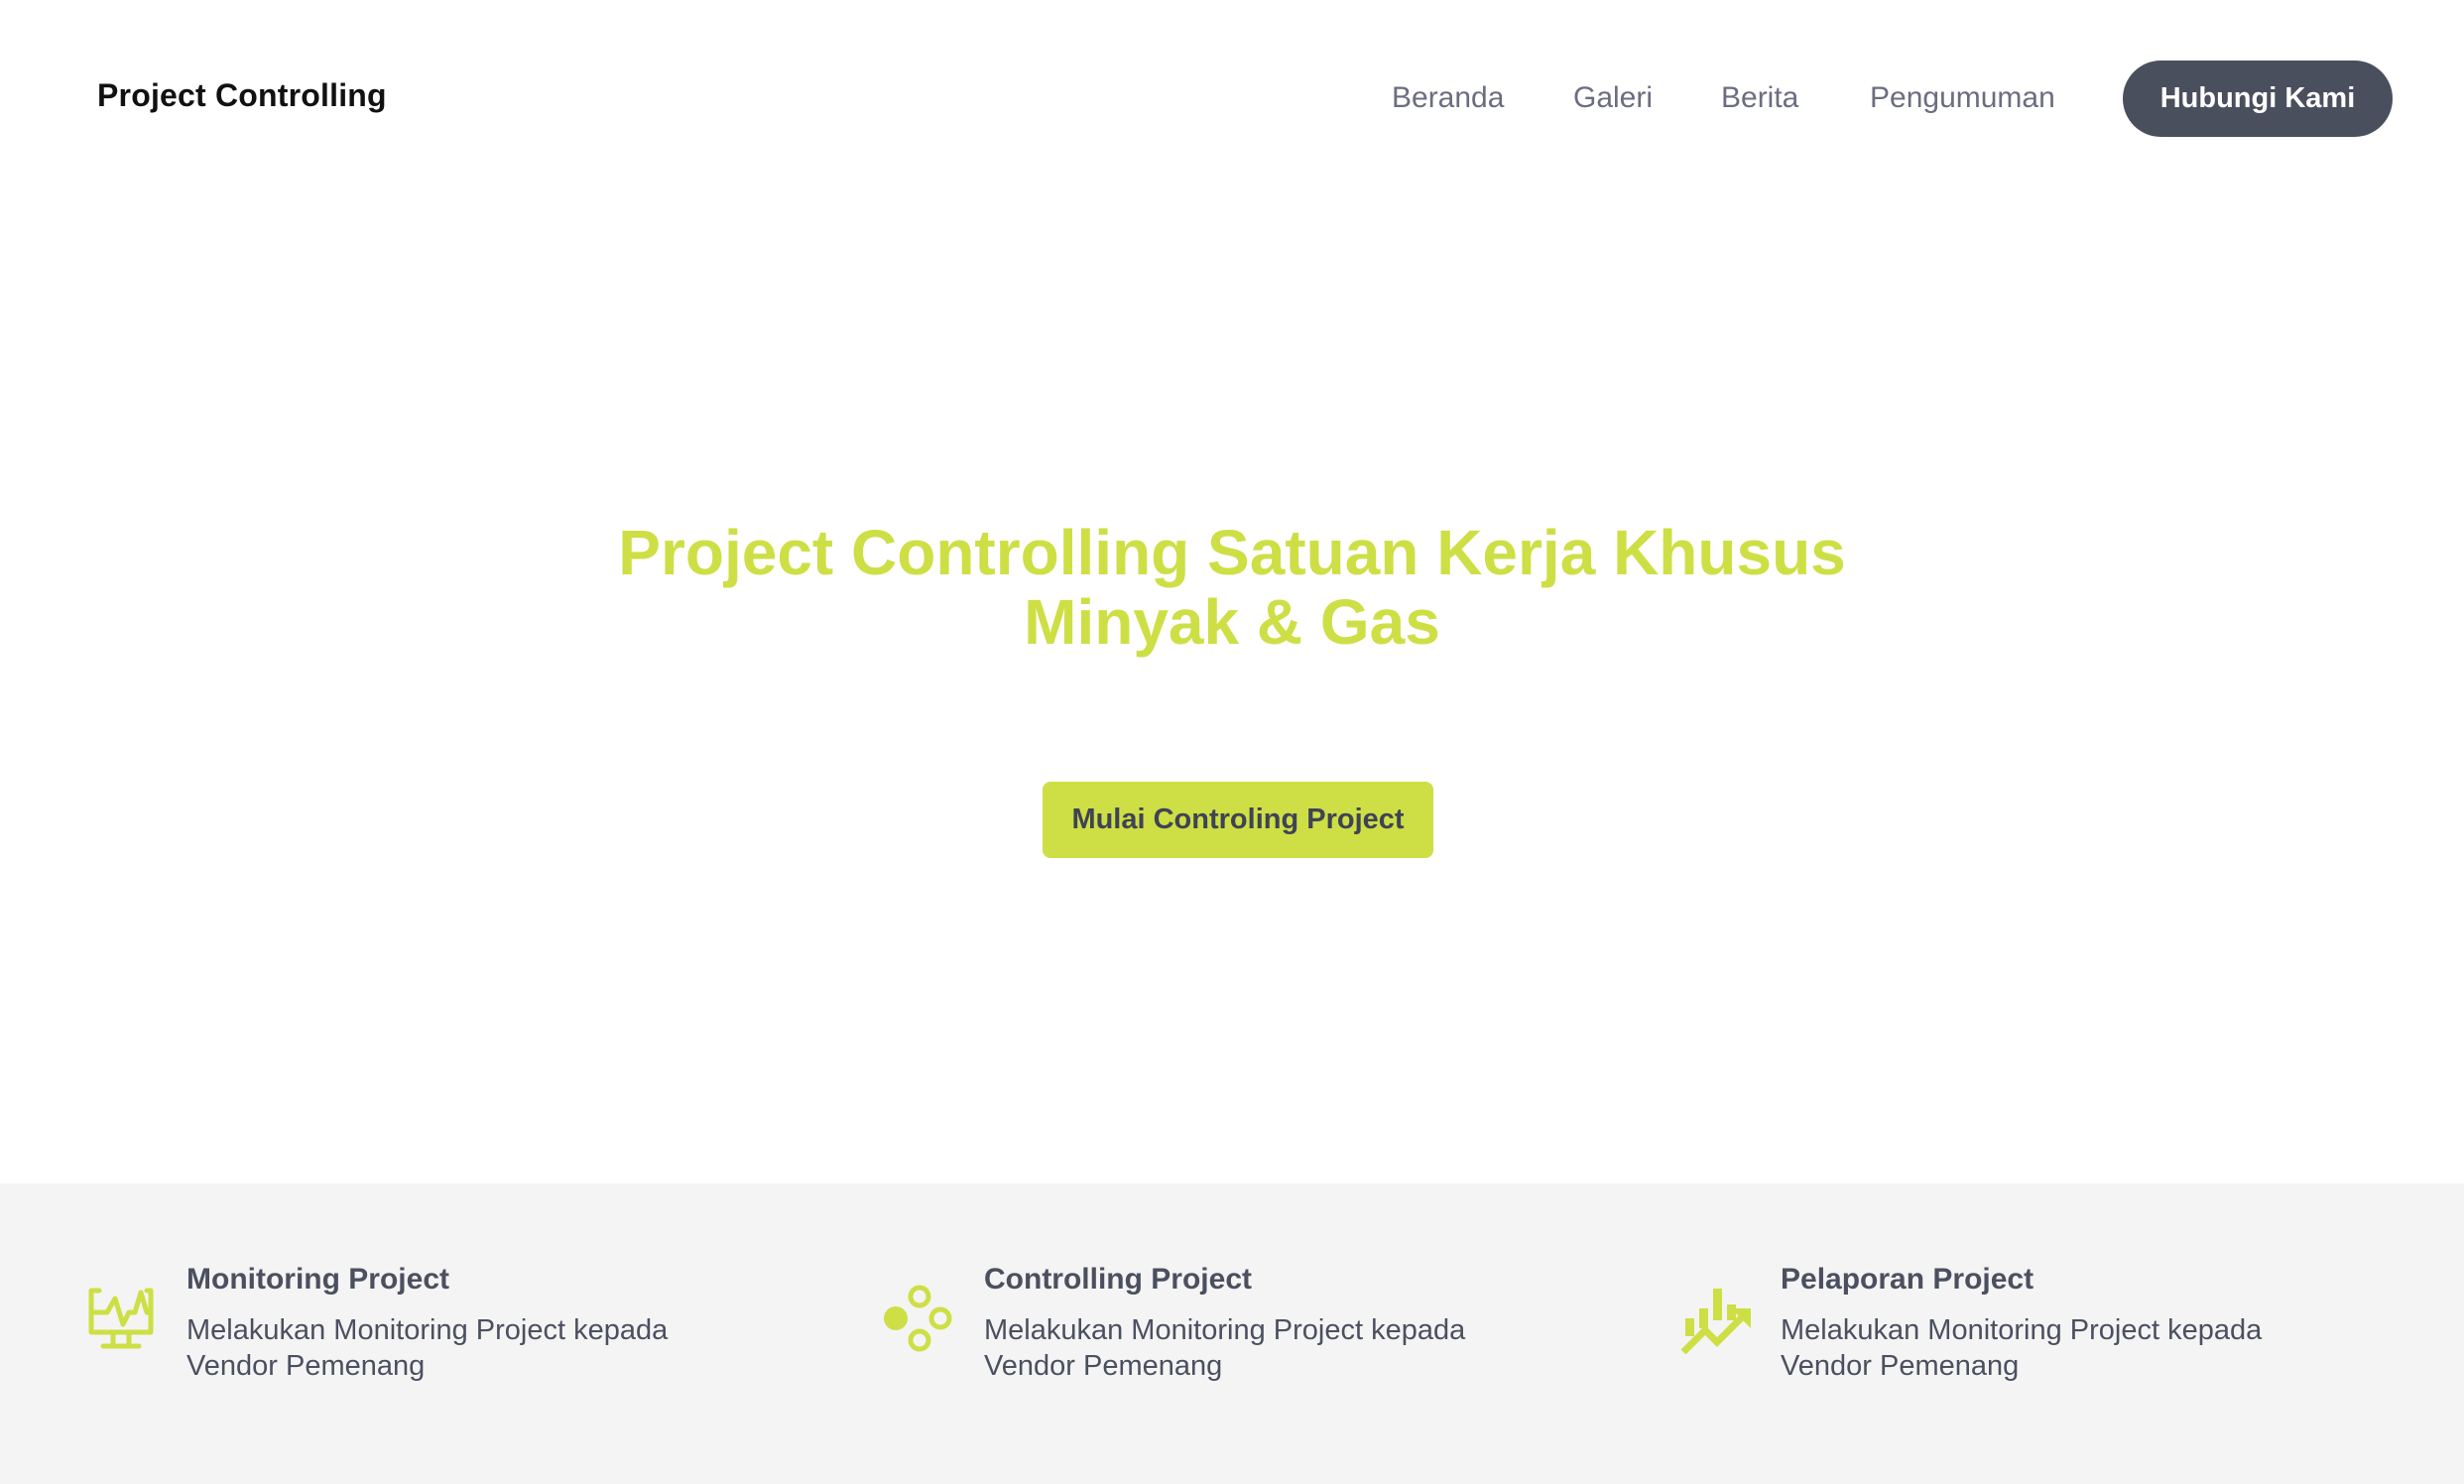 This screenshot has width=2464, height=1484. I want to click on monitor-activity-icon, so click(121, 1318).